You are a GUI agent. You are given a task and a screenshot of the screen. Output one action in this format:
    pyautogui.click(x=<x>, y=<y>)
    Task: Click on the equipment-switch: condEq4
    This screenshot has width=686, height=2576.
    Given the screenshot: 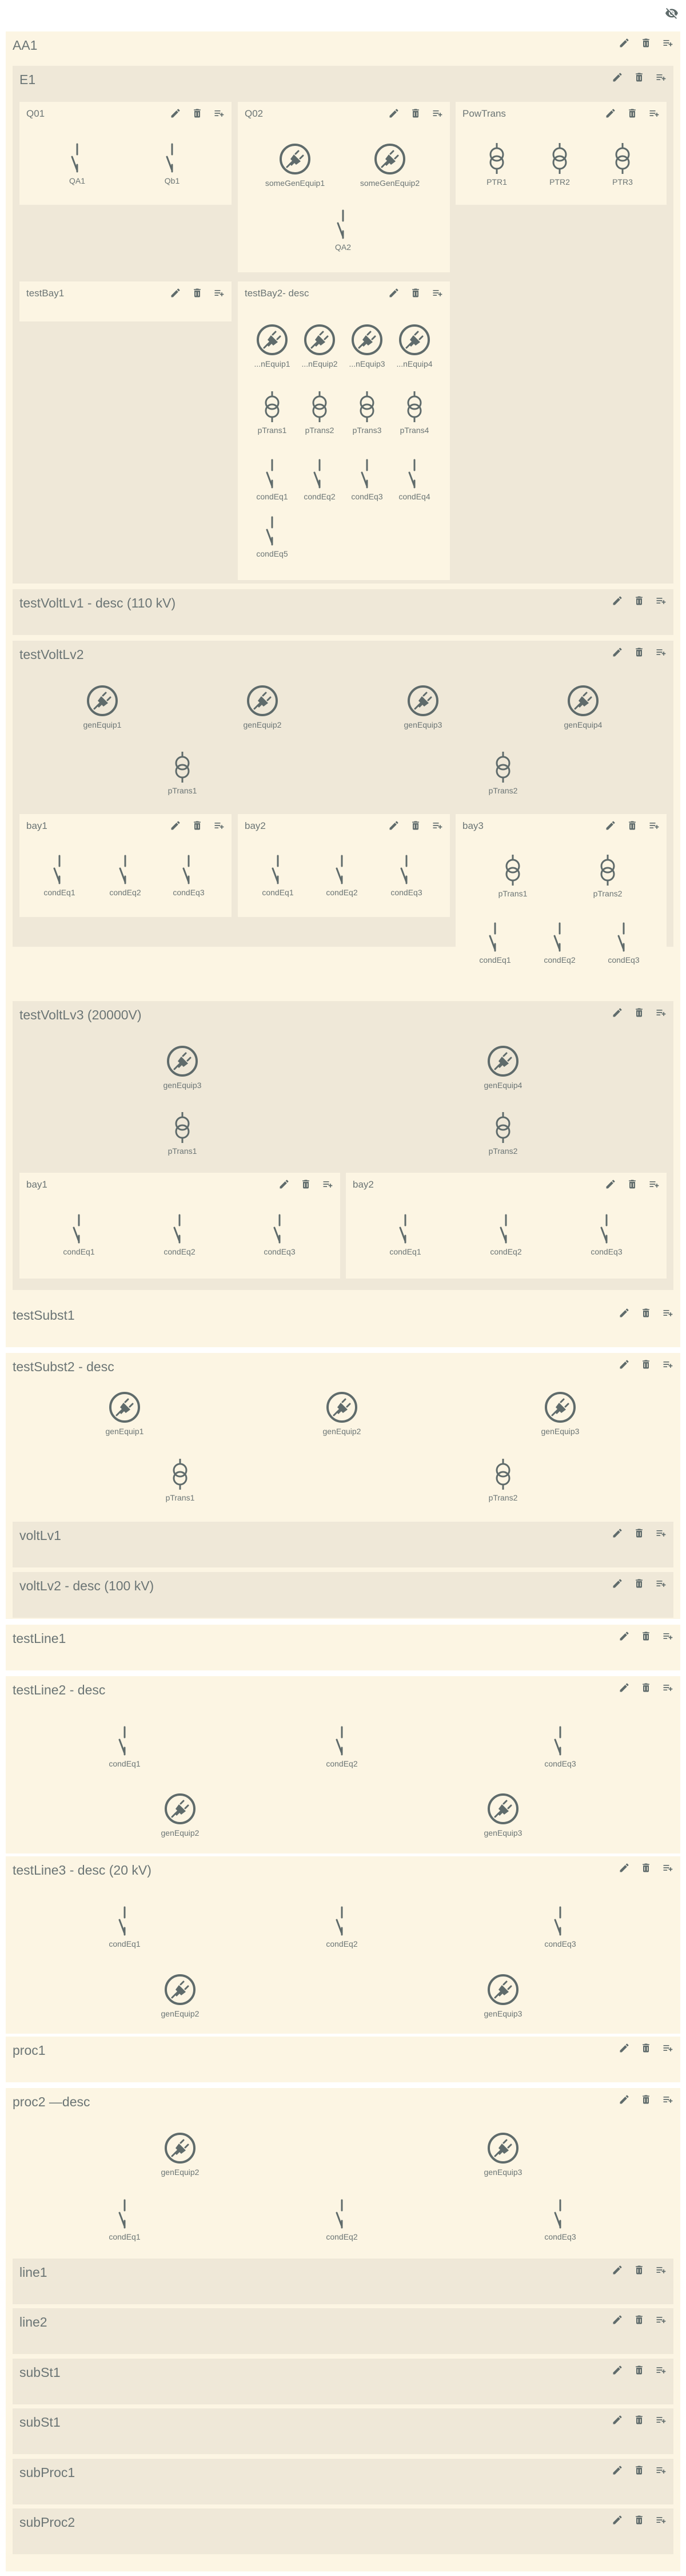 What is the action you would take?
    pyautogui.click(x=414, y=480)
    